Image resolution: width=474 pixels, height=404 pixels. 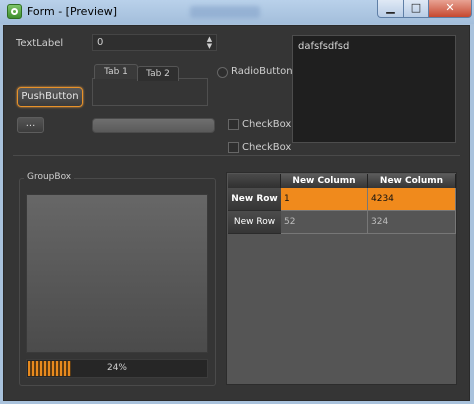 What do you see at coordinates (225, 12) in the screenshot?
I see `blurred-background-window` at bounding box center [225, 12].